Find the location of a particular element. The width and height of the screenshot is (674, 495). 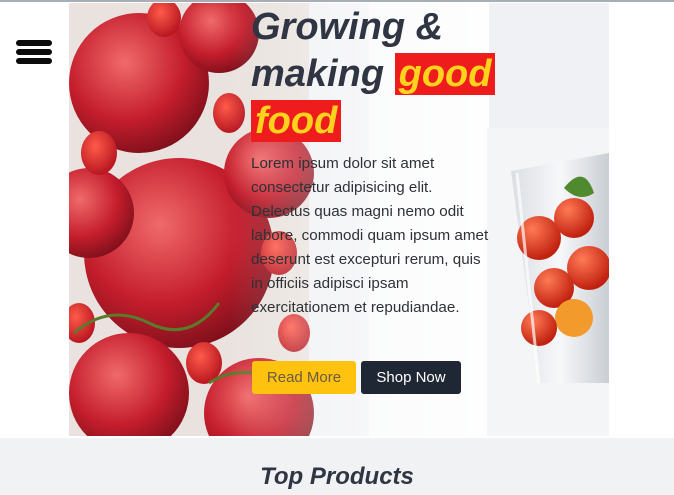

top-border is located at coordinates (337, 1).